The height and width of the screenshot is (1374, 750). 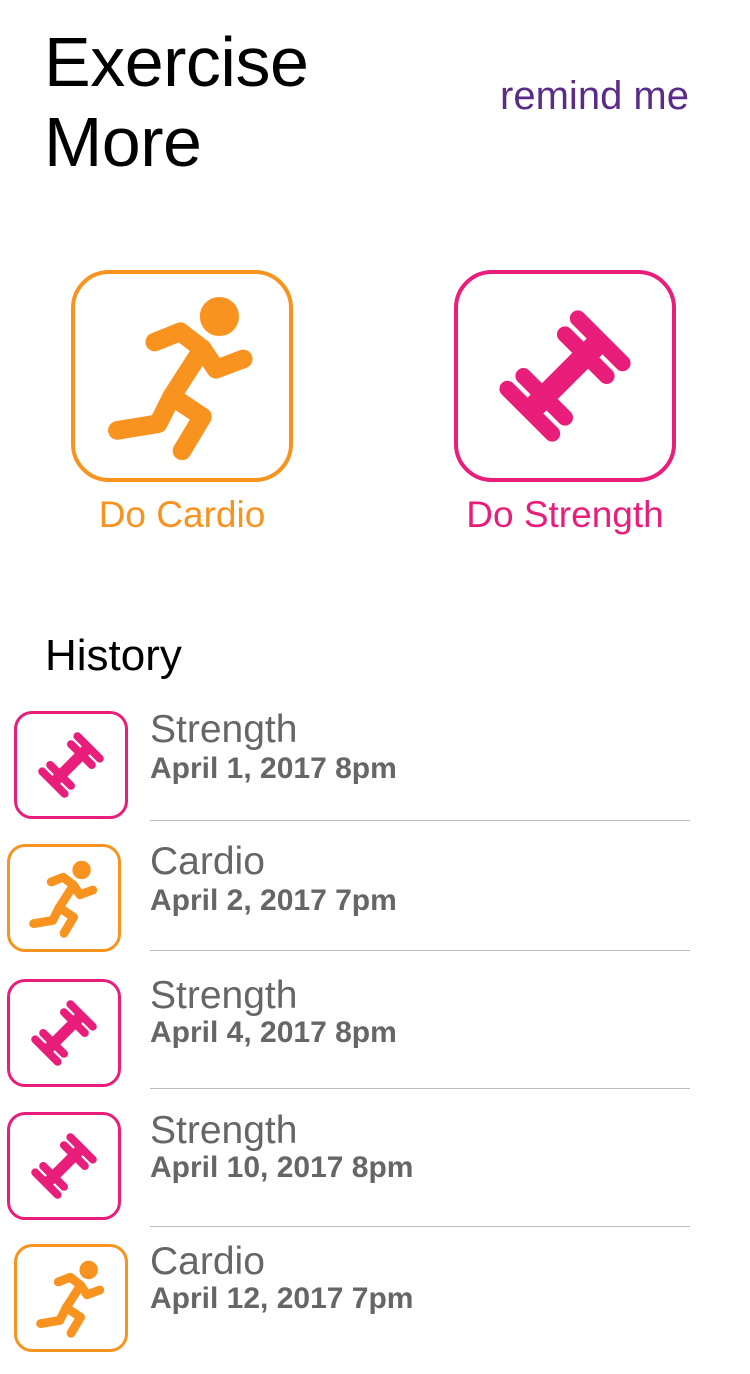 What do you see at coordinates (176, 102) in the screenshot?
I see `page-title: Exercise More` at bounding box center [176, 102].